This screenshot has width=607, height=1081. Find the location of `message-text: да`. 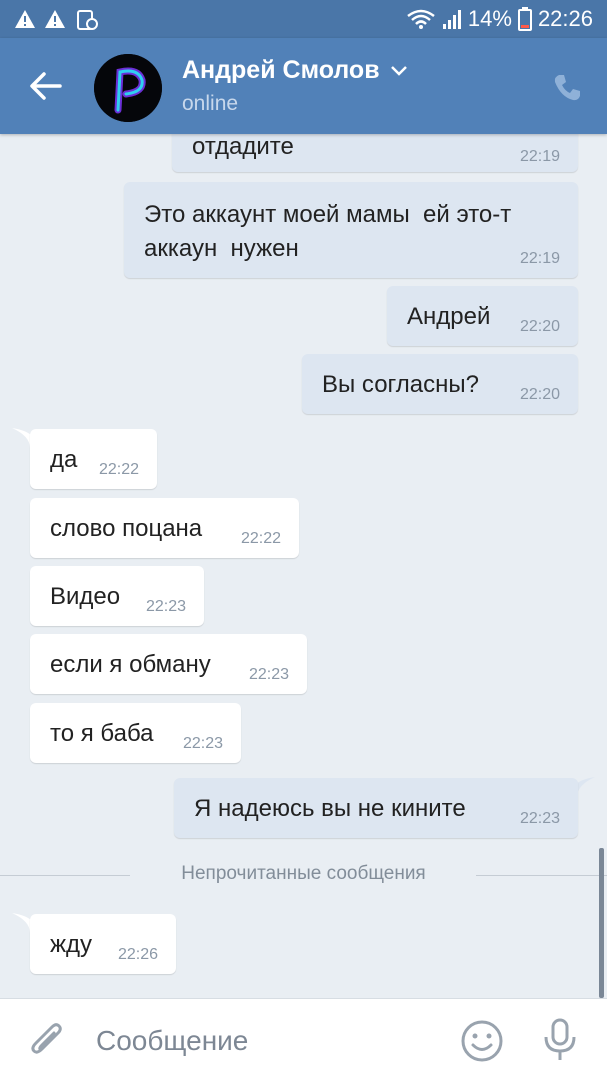

message-text: да is located at coordinates (64, 459).